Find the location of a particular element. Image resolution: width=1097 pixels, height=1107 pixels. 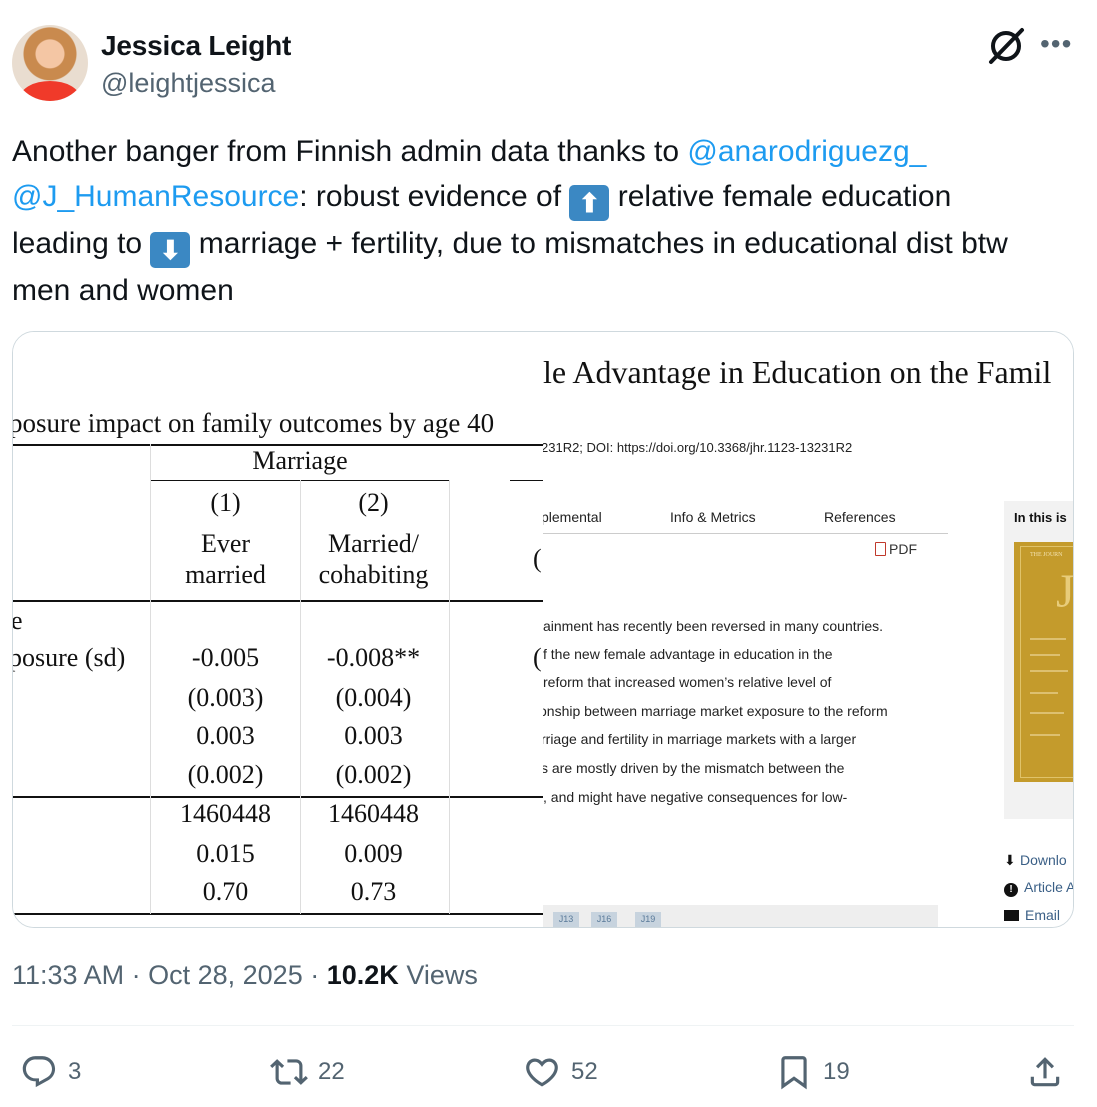

jel-tag: J13 is located at coordinates (566, 919).